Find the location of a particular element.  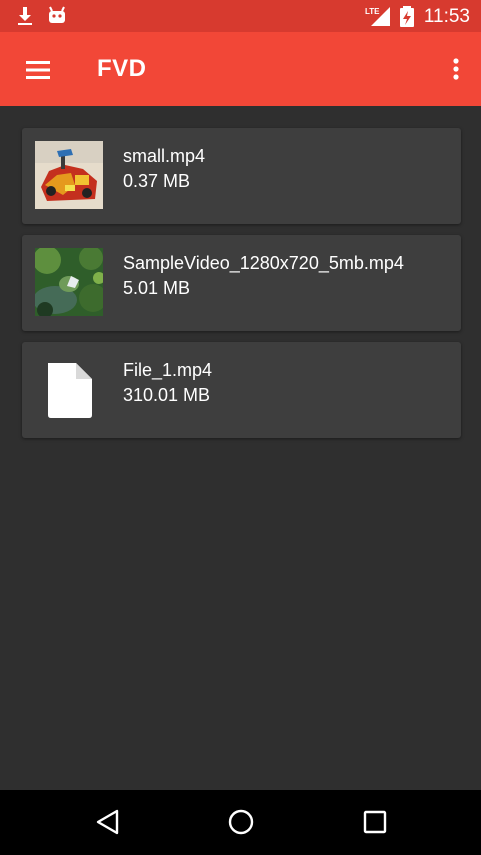

navigation-bar is located at coordinates (240, 822).